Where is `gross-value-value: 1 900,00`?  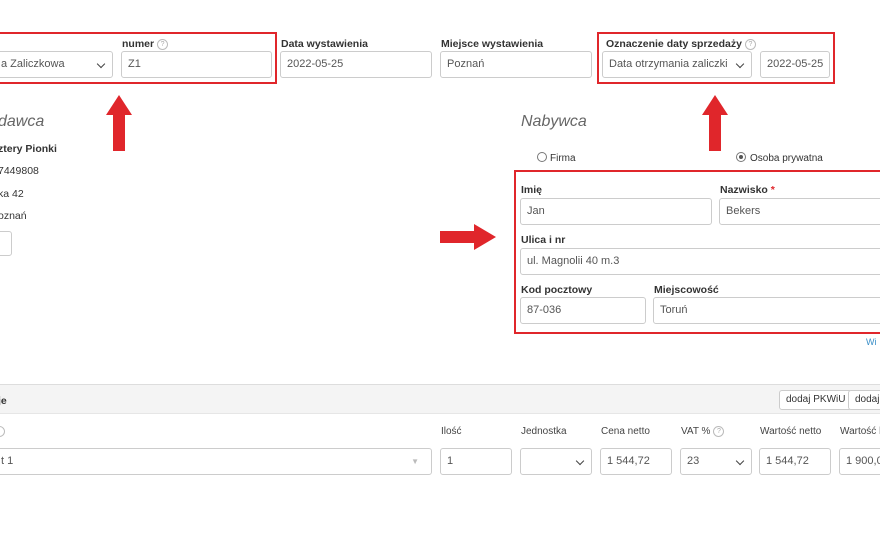
gross-value-value: 1 900,00 is located at coordinates (863, 461).